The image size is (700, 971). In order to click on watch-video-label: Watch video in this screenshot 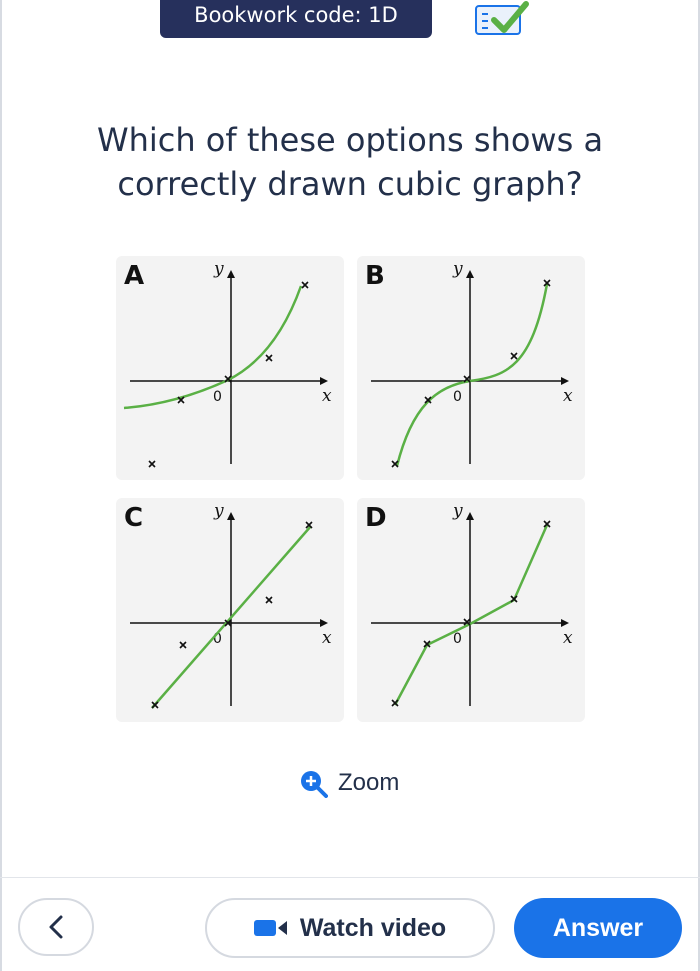, I will do `click(373, 927)`.